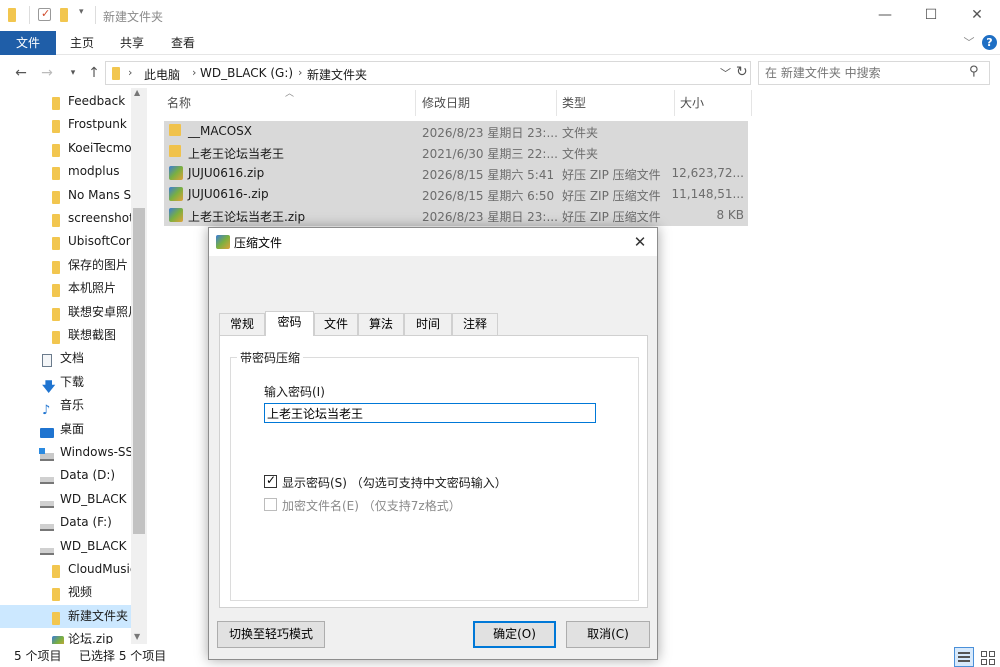 The image size is (1000, 667). I want to click on tab-comment: 注释, so click(475, 324).